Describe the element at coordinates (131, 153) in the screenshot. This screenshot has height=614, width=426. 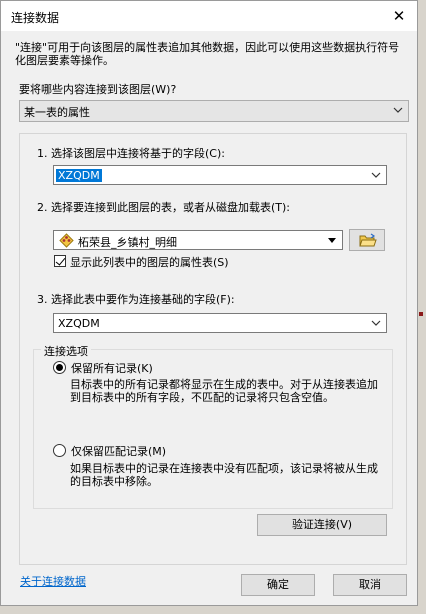
I see `step1-label: 1. 选择该图层中连接将基于的字段(C):` at that location.